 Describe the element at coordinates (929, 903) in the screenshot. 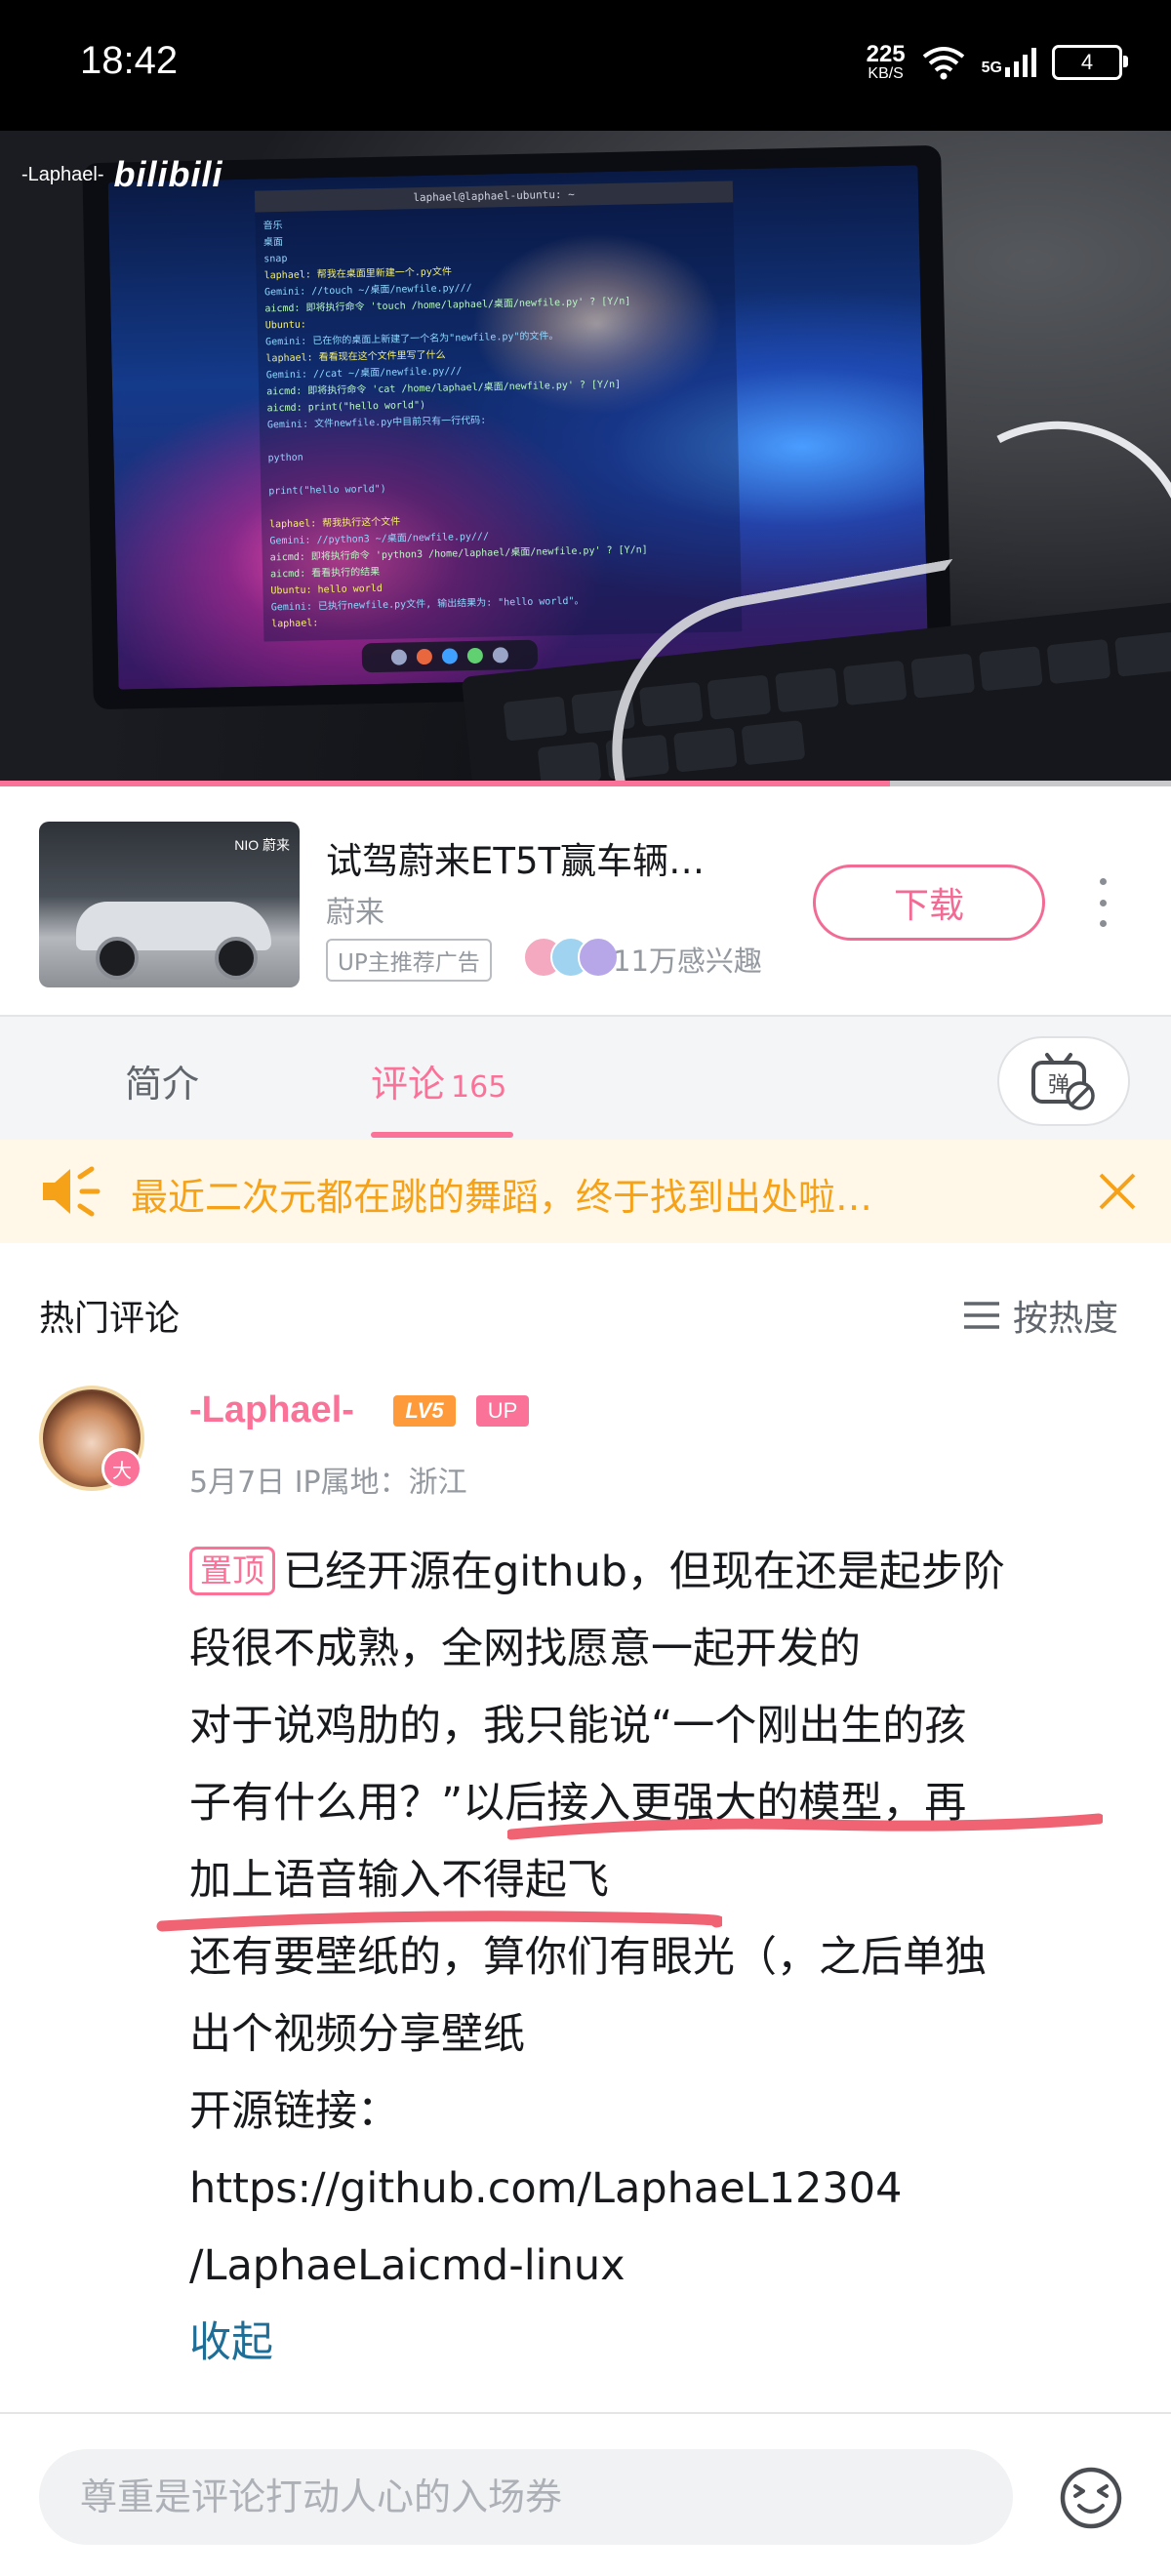

I see `ad-download-button: 下载` at that location.